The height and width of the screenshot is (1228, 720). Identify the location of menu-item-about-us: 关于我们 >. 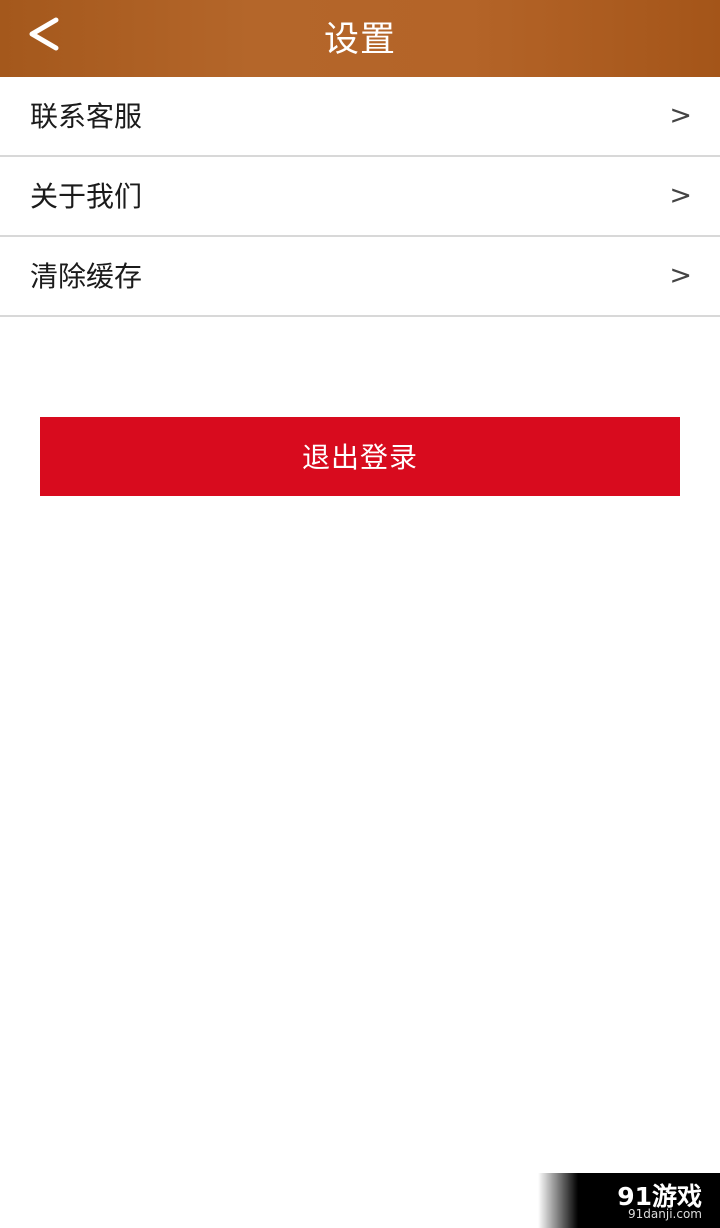
(360, 197).